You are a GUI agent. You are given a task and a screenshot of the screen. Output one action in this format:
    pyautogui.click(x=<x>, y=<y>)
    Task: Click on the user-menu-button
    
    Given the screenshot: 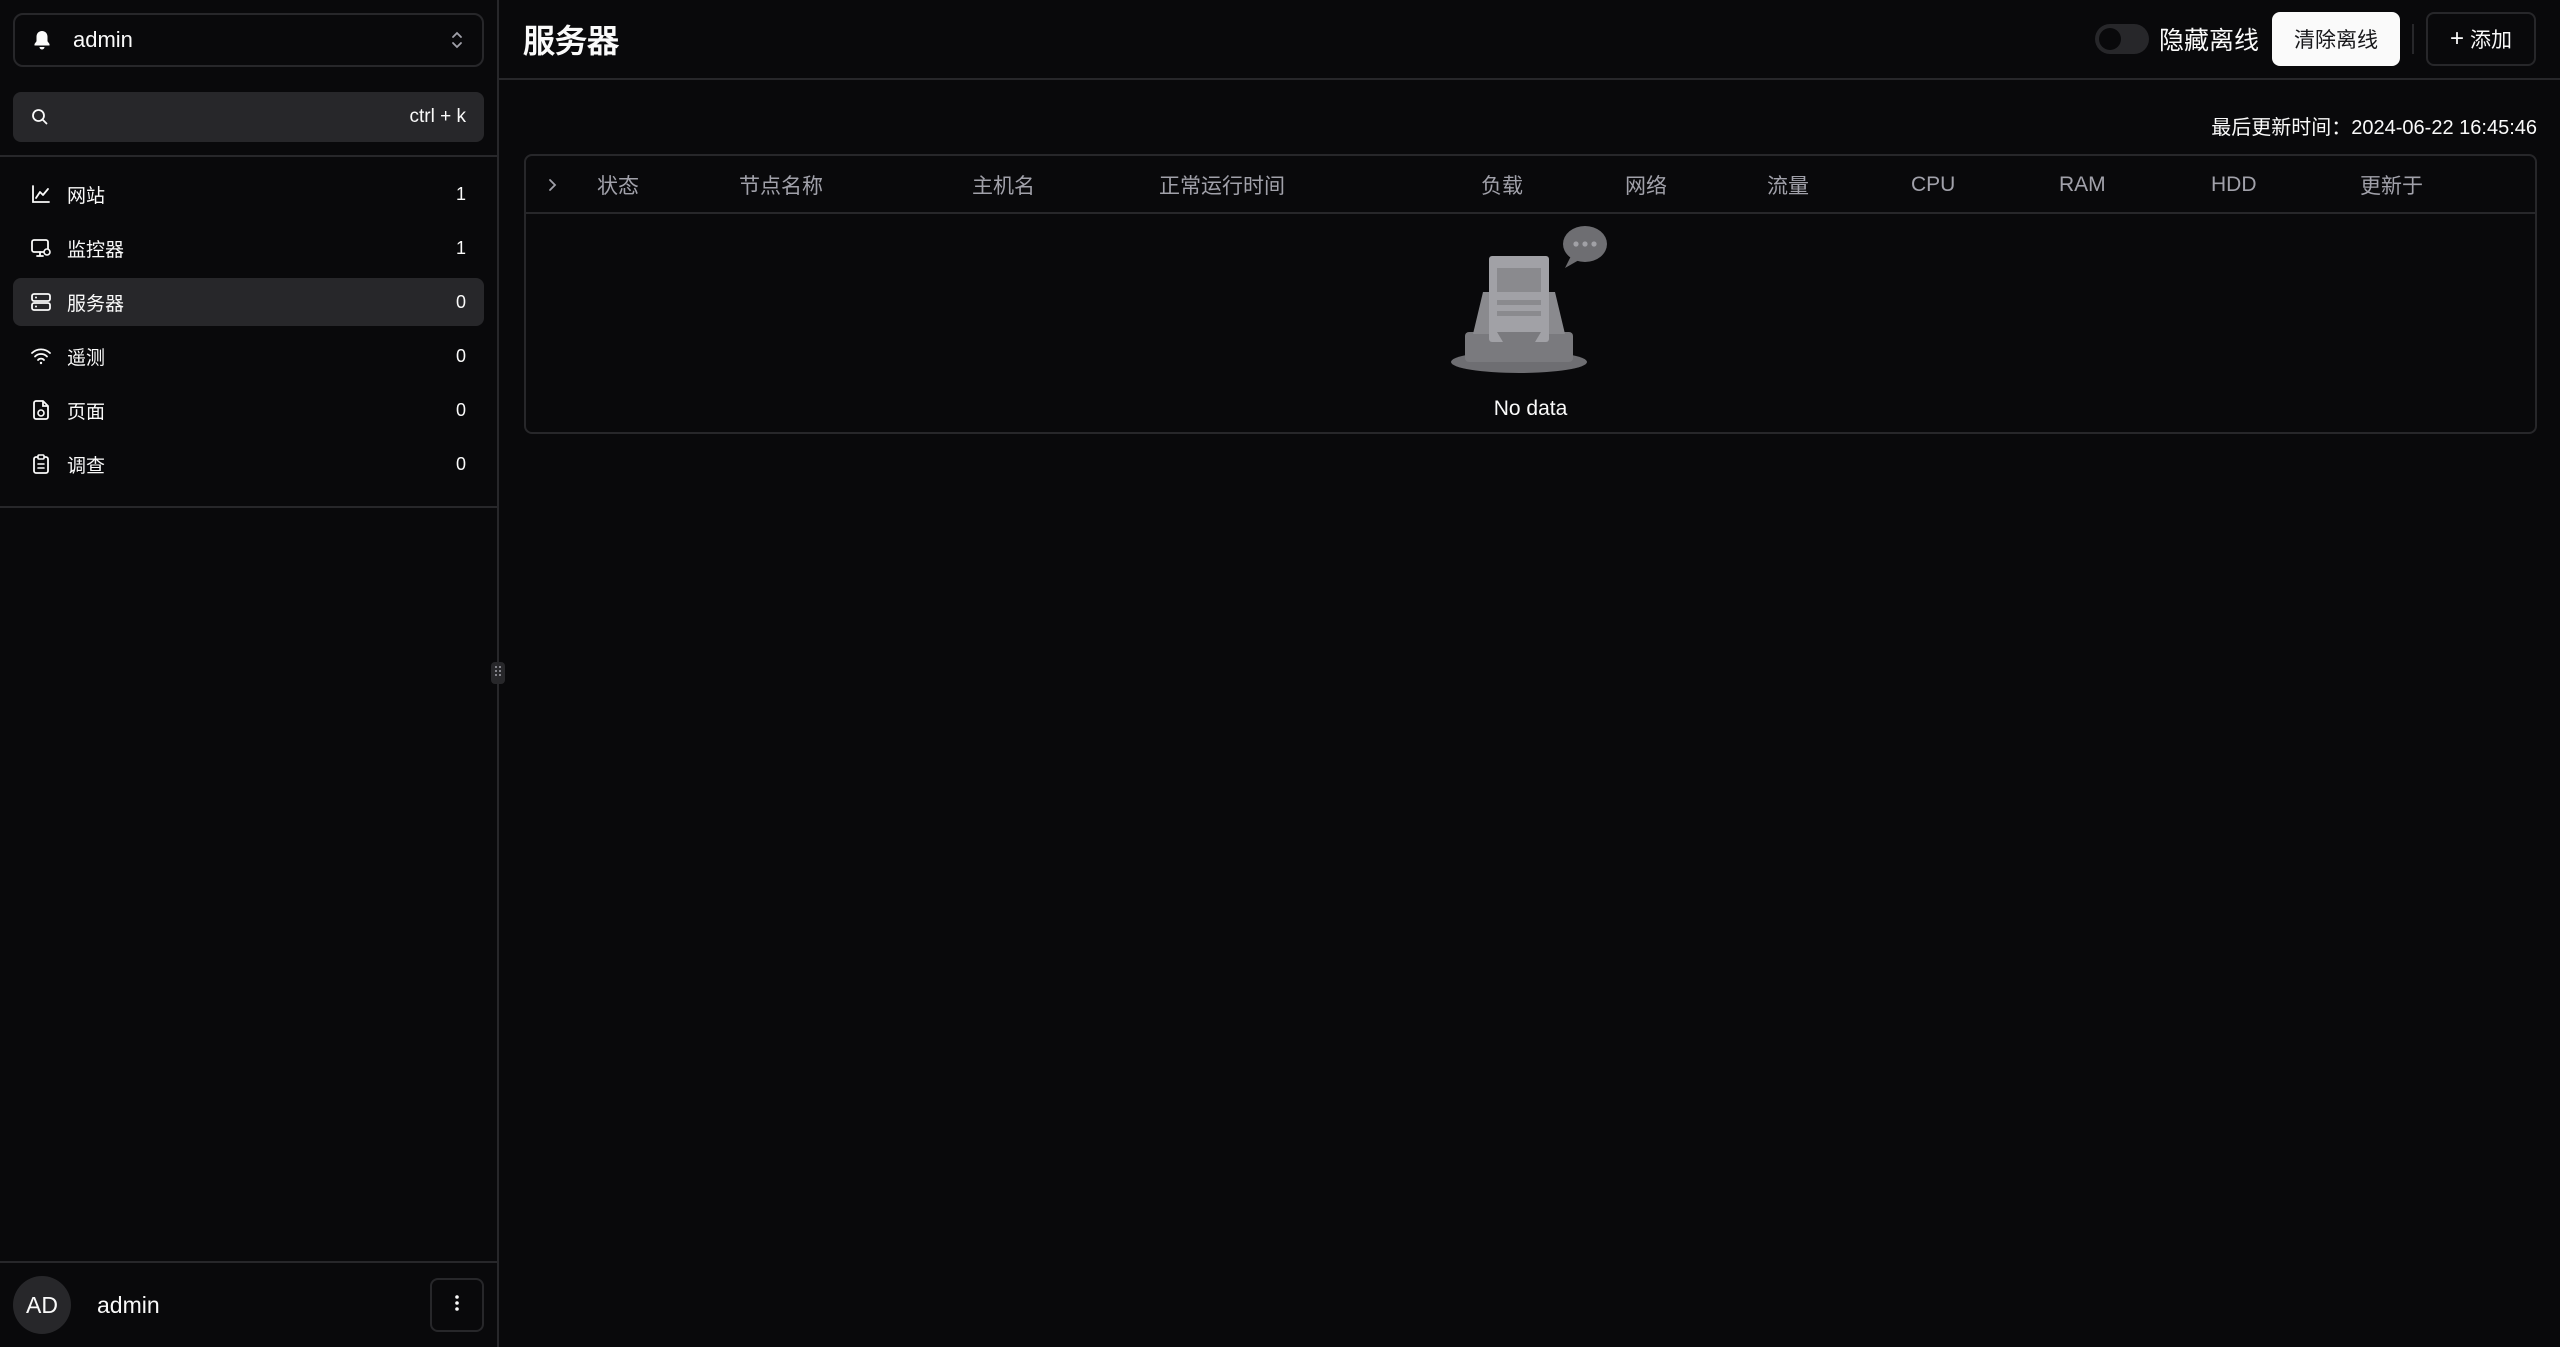 What is the action you would take?
    pyautogui.click(x=457, y=1305)
    